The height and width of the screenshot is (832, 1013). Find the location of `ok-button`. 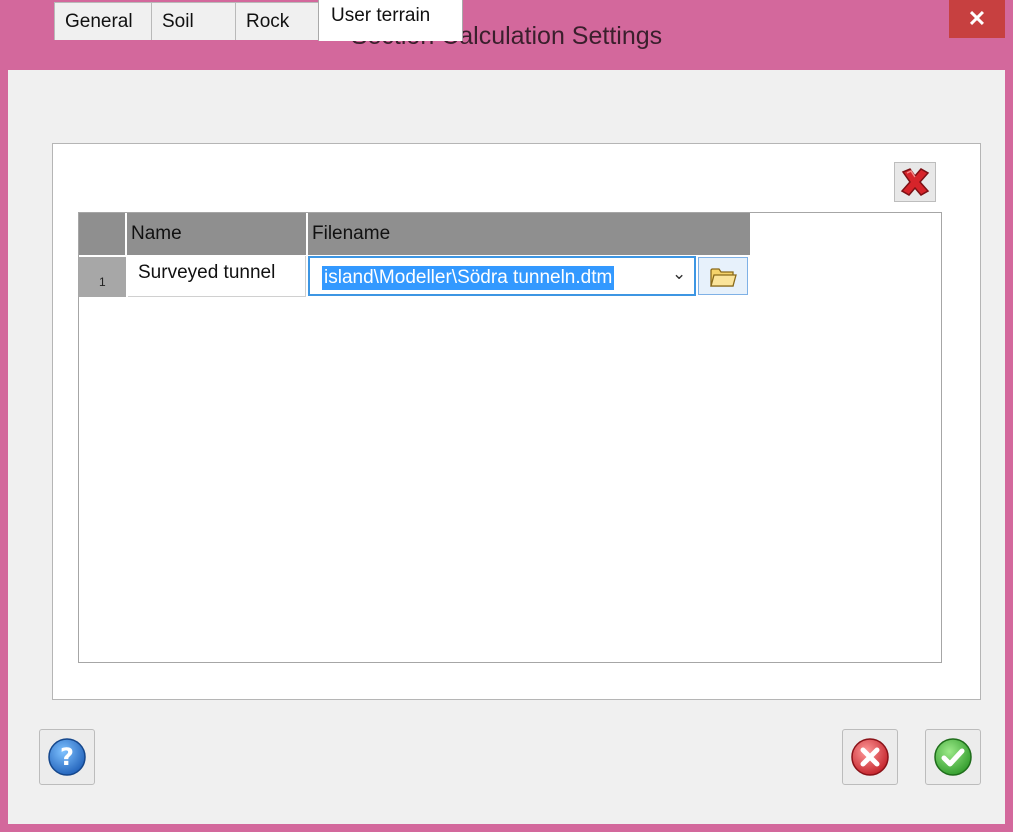

ok-button is located at coordinates (953, 757).